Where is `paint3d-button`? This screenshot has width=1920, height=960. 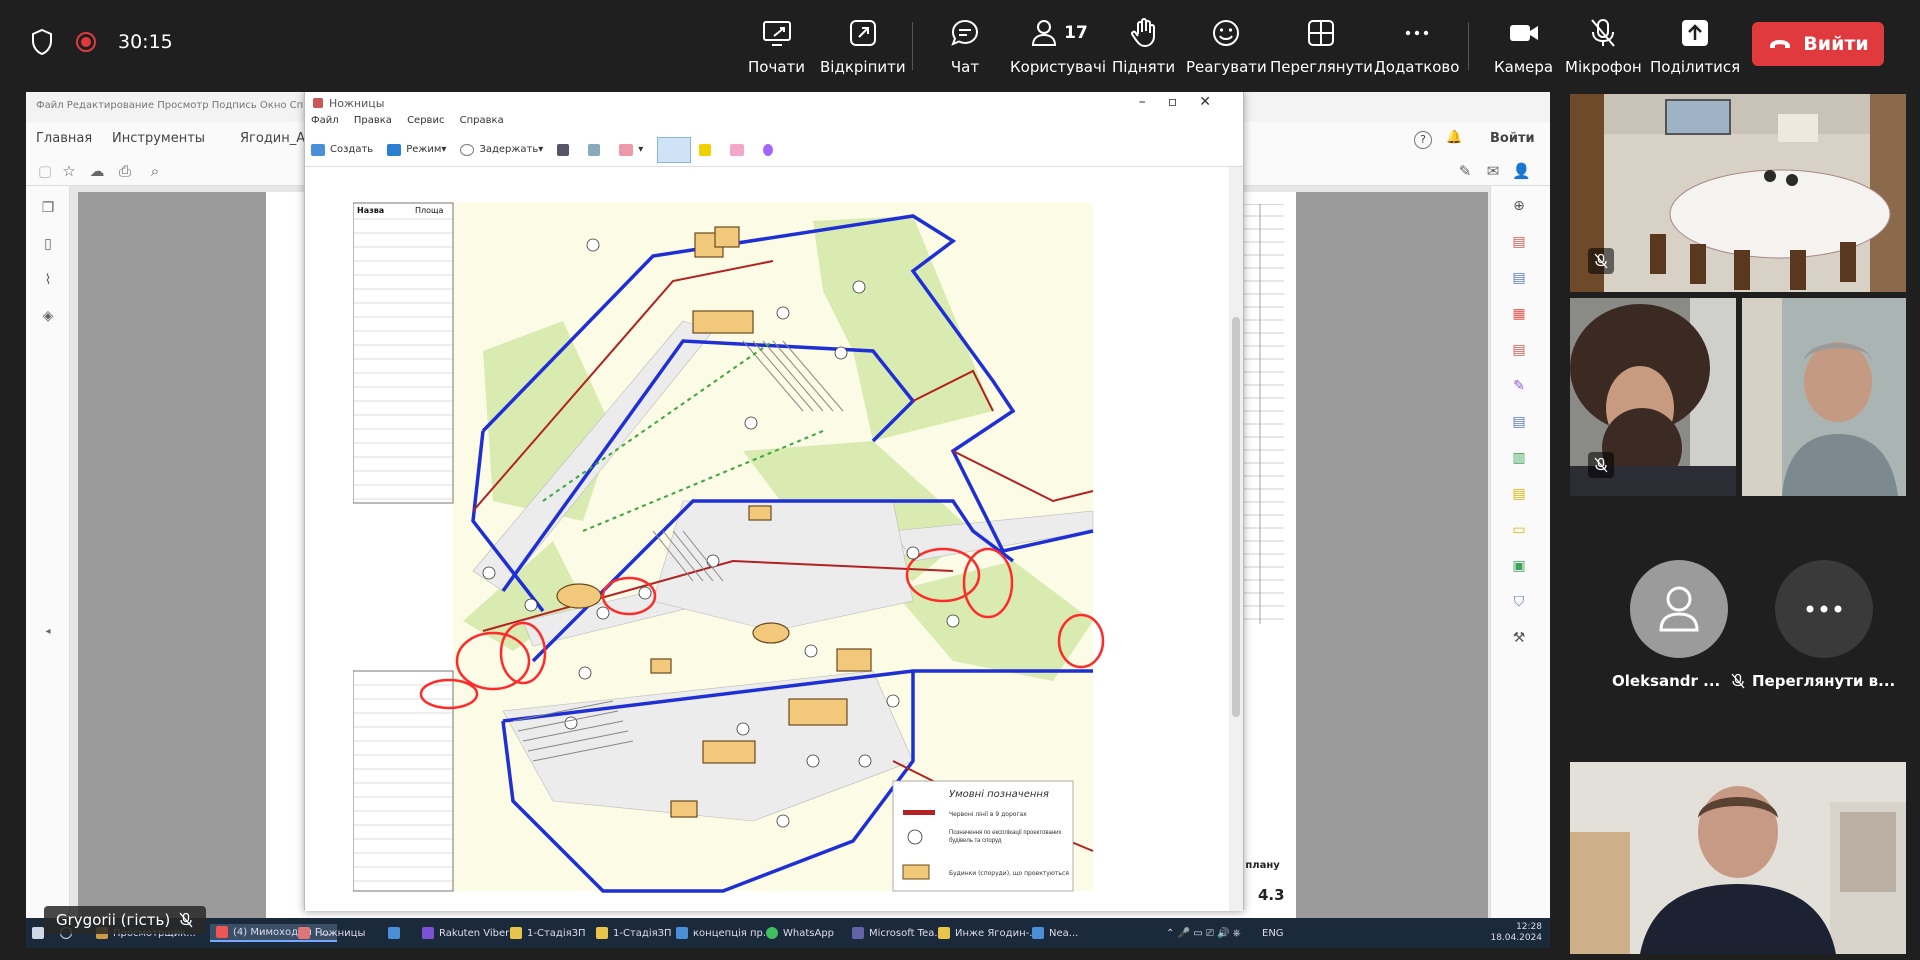
paint3d-button is located at coordinates (770, 149).